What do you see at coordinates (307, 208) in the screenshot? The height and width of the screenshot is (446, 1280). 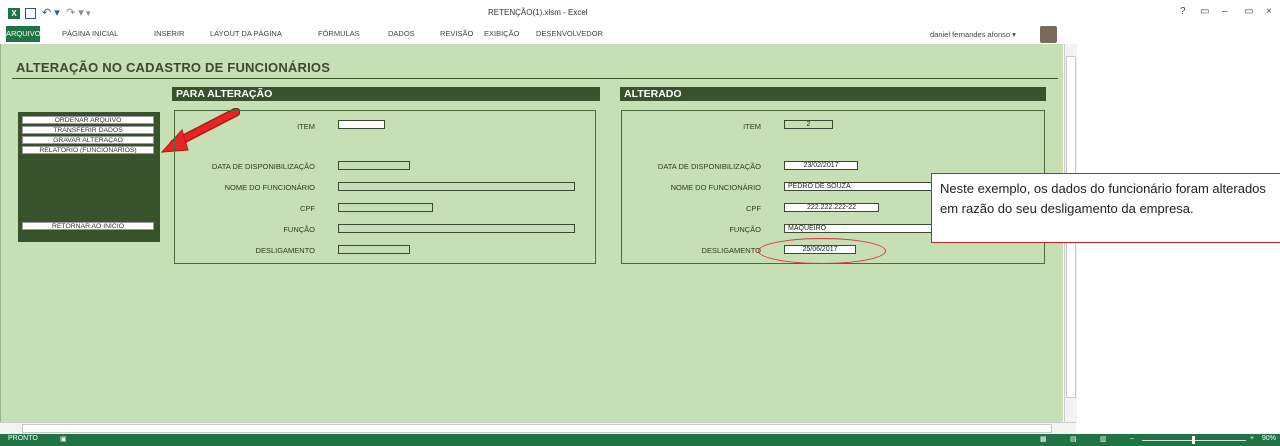 I see `cpf-label: CPF` at bounding box center [307, 208].